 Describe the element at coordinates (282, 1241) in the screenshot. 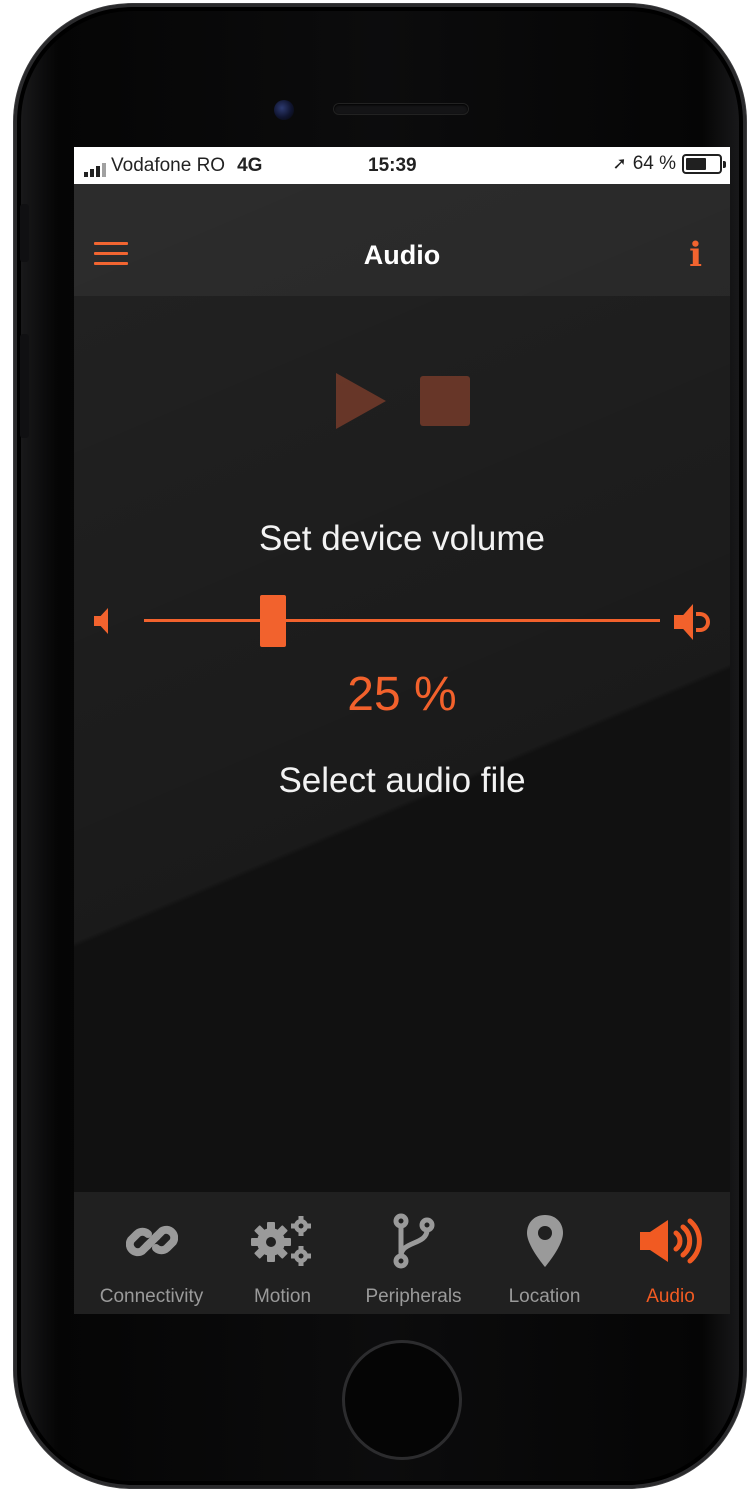

I see `gears-icon` at that location.